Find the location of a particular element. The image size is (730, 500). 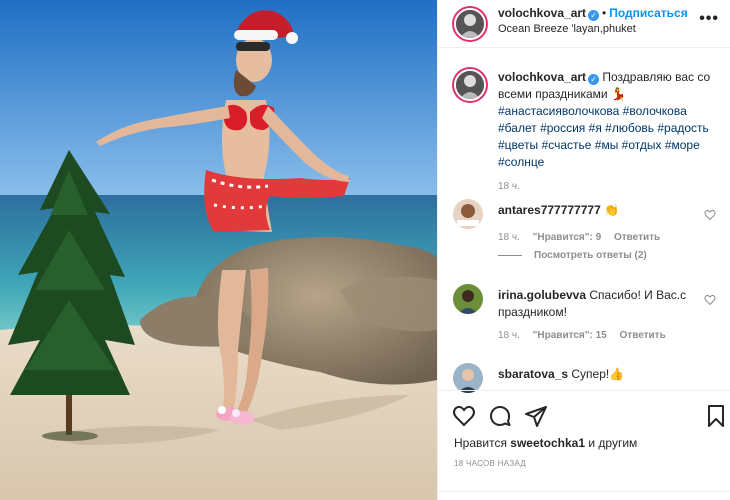

hashtag: #счастье is located at coordinates (567, 145).